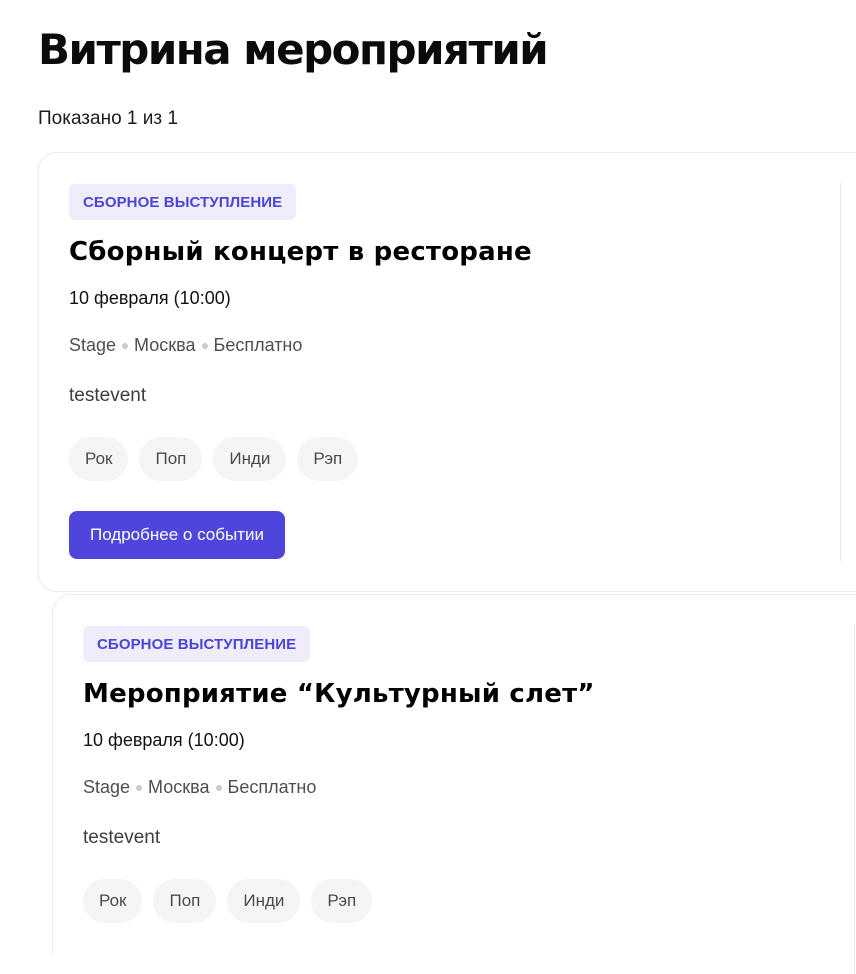 The image size is (856, 974). What do you see at coordinates (300, 252) in the screenshot?
I see `event-title: Сборный концерт в ресторане` at bounding box center [300, 252].